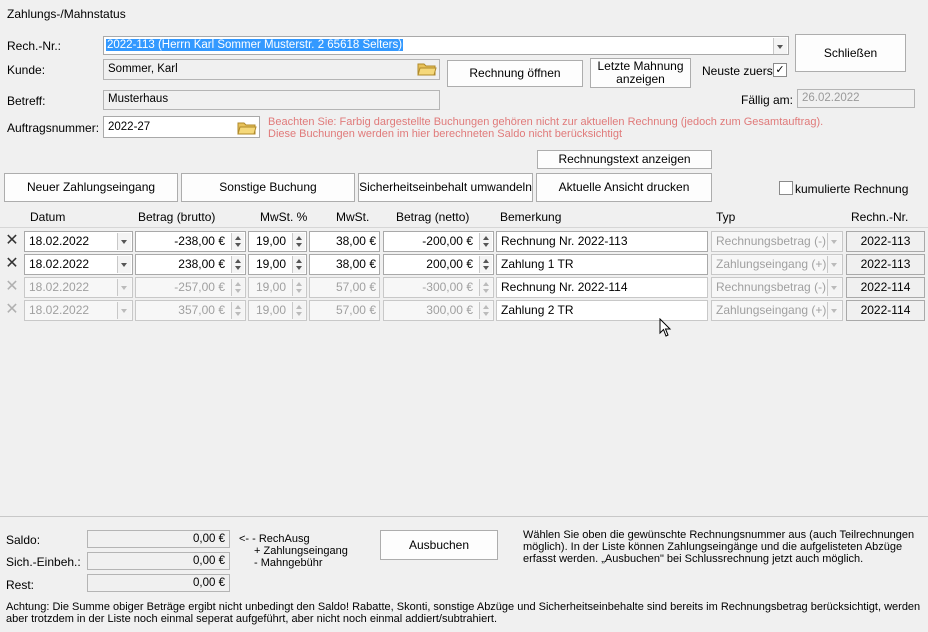 The width and height of the screenshot is (928, 632). I want to click on datum-value: 18.02.2022, so click(59, 287).